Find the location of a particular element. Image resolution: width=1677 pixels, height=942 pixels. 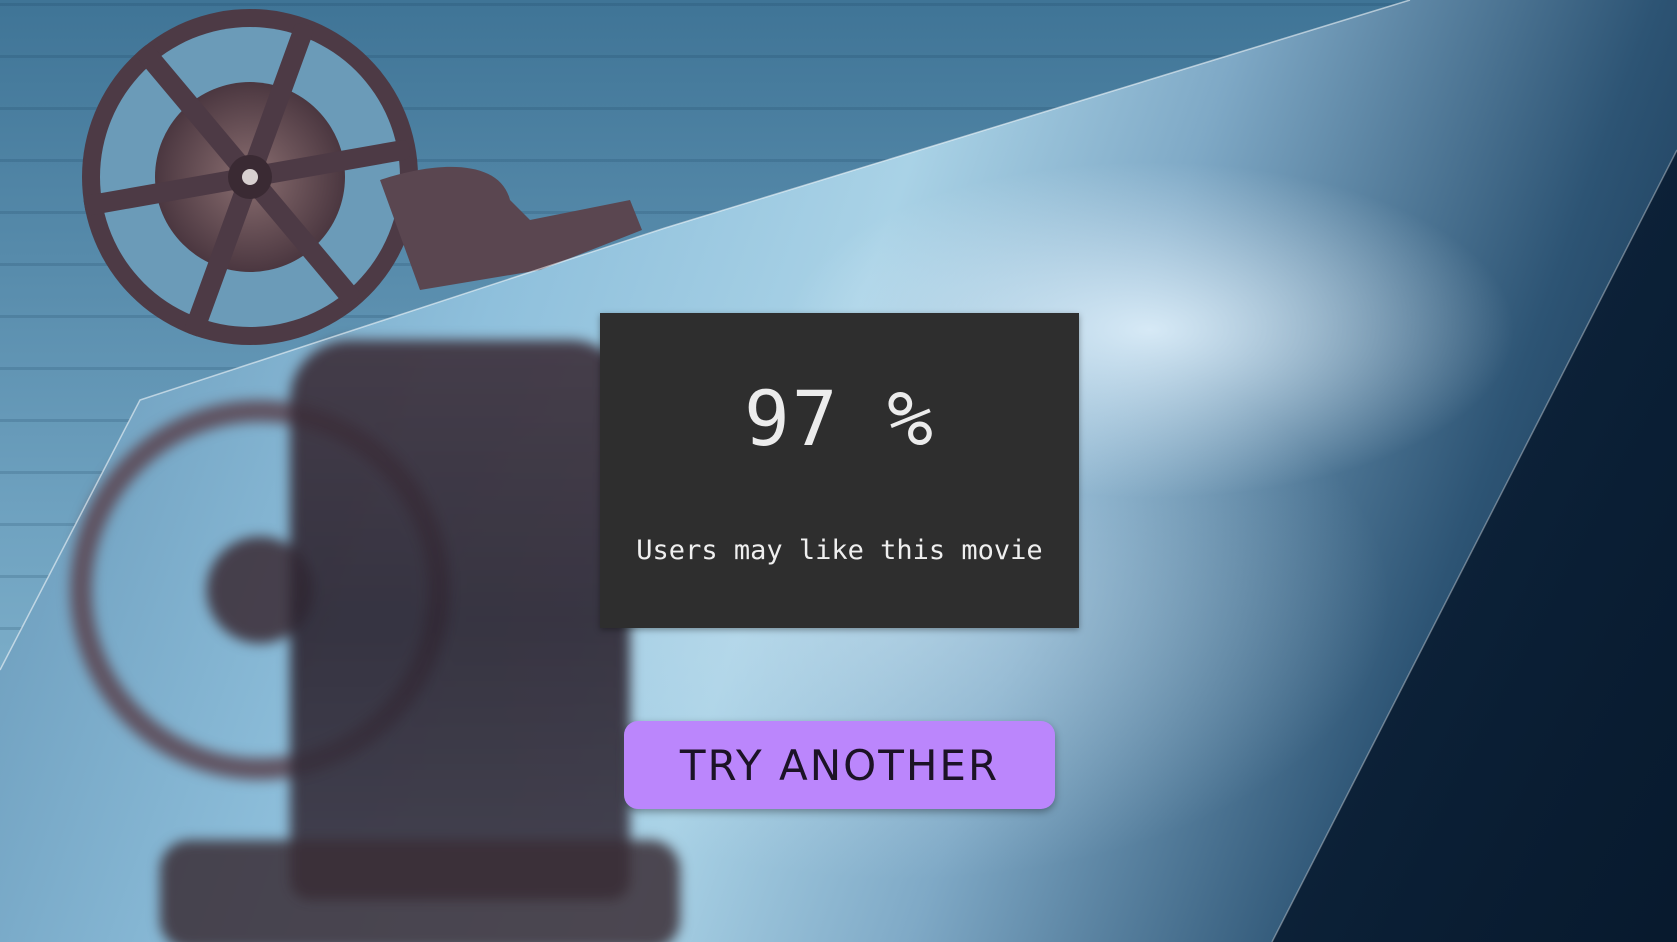

prediction-score: 97 % is located at coordinates (839, 418).